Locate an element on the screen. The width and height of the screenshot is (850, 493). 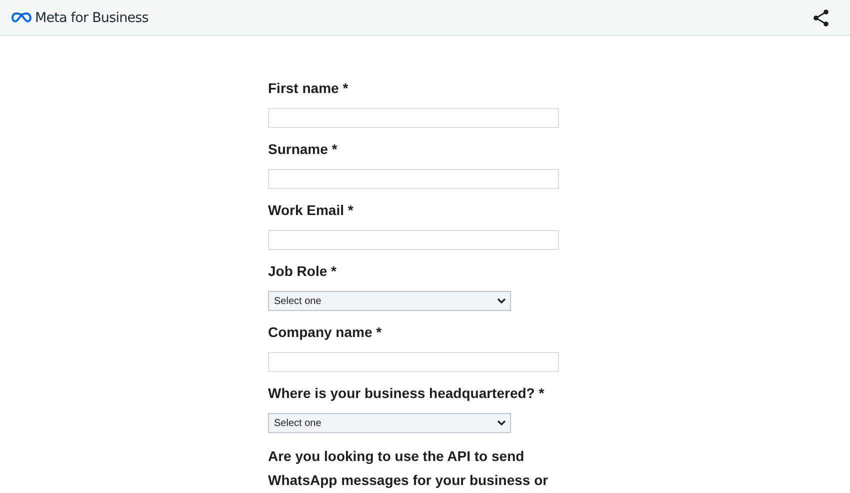
question-text: Are you looking to use the API to send WhatsApp messages for your business or is located at coordinates (409, 468).